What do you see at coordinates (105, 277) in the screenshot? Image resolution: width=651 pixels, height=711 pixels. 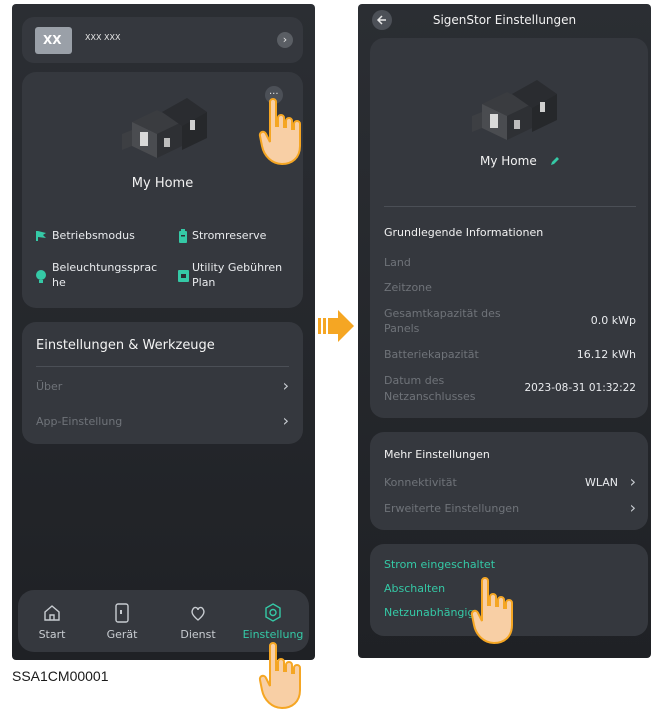 I see `feature-beleuchtungssprache: Beleuchtungssprac he` at bounding box center [105, 277].